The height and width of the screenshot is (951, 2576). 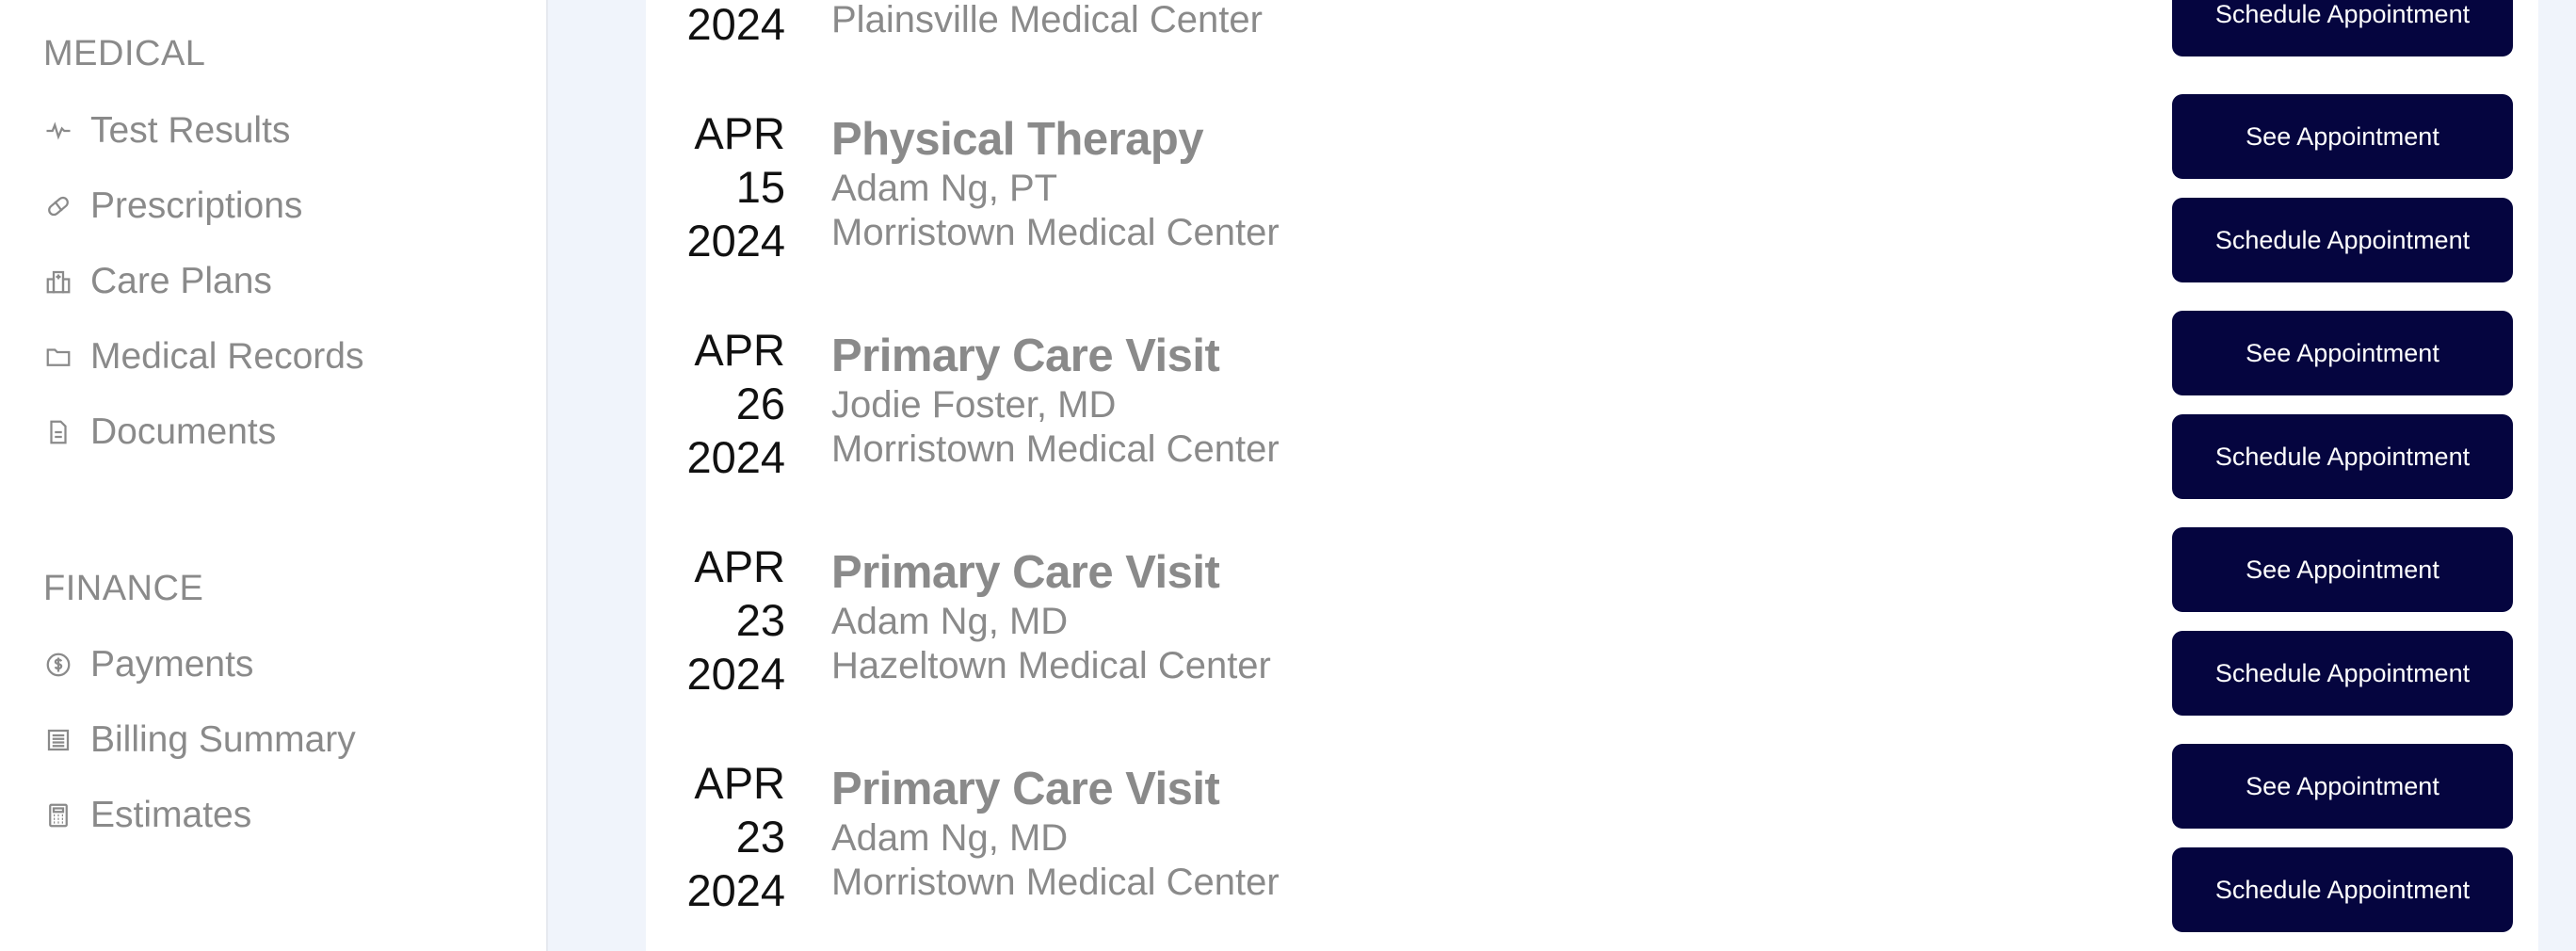 I want to click on sidebar-item-prescriptions: Prescriptions, so click(x=172, y=206).